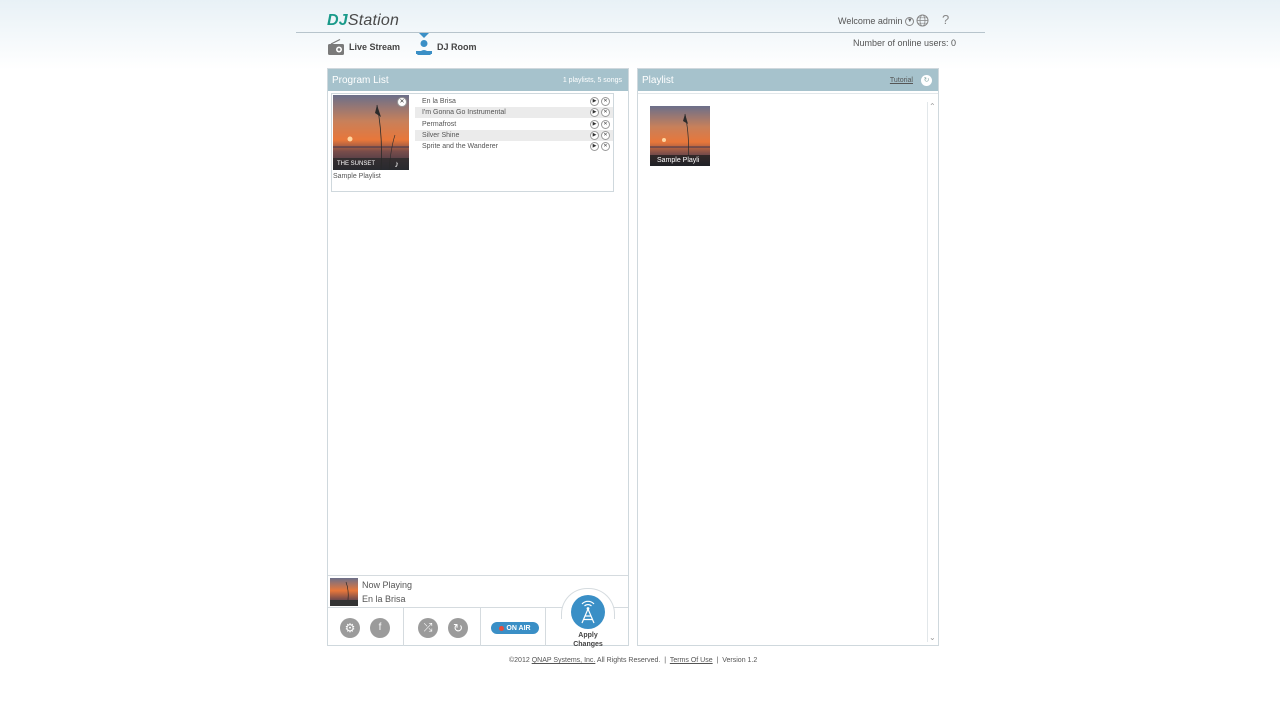 The height and width of the screenshot is (715, 1280). What do you see at coordinates (691, 660) in the screenshot?
I see `terms-link: Terms Of Use` at bounding box center [691, 660].